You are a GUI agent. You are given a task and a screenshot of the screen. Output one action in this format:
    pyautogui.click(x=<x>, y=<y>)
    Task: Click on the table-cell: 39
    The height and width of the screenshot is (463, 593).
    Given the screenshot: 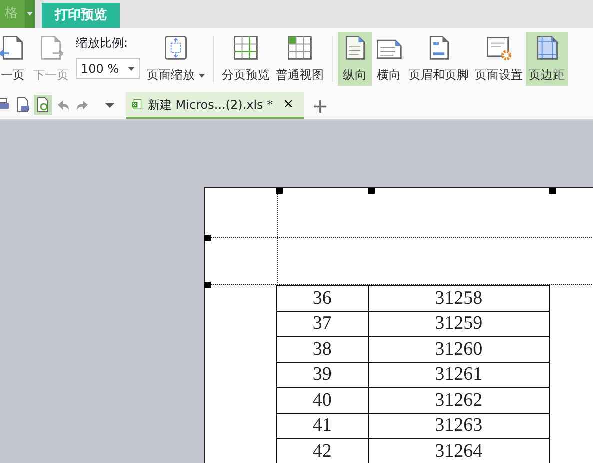 What is the action you would take?
    pyautogui.click(x=322, y=375)
    